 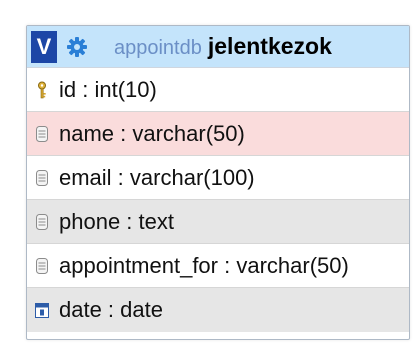 I want to click on toggle-columns-button: V, so click(x=44, y=46).